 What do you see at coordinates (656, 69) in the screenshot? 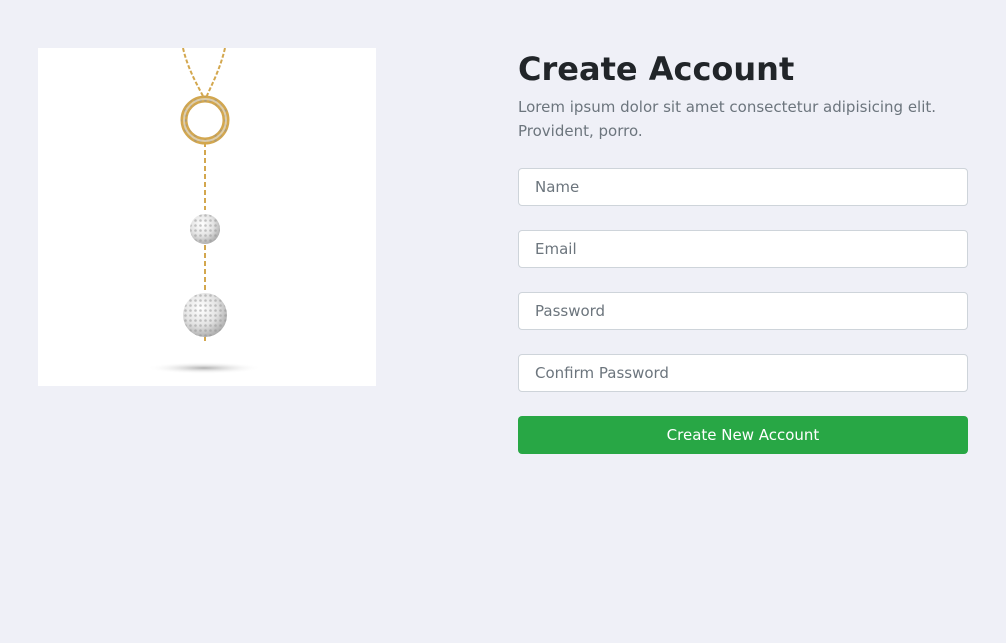
I see `page-title: Create Account` at bounding box center [656, 69].